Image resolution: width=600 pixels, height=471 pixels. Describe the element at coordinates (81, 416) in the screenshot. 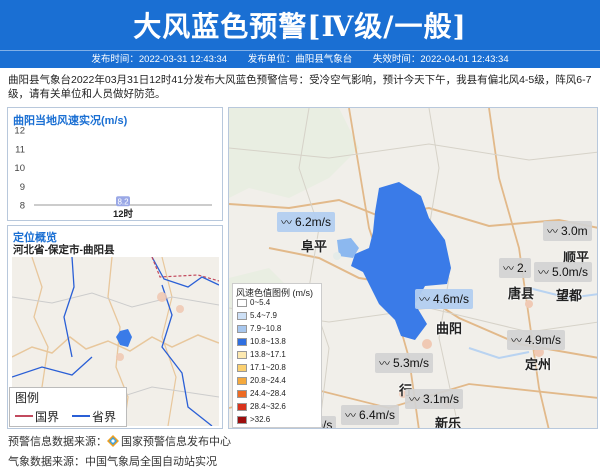

I see `province-border-line` at that location.